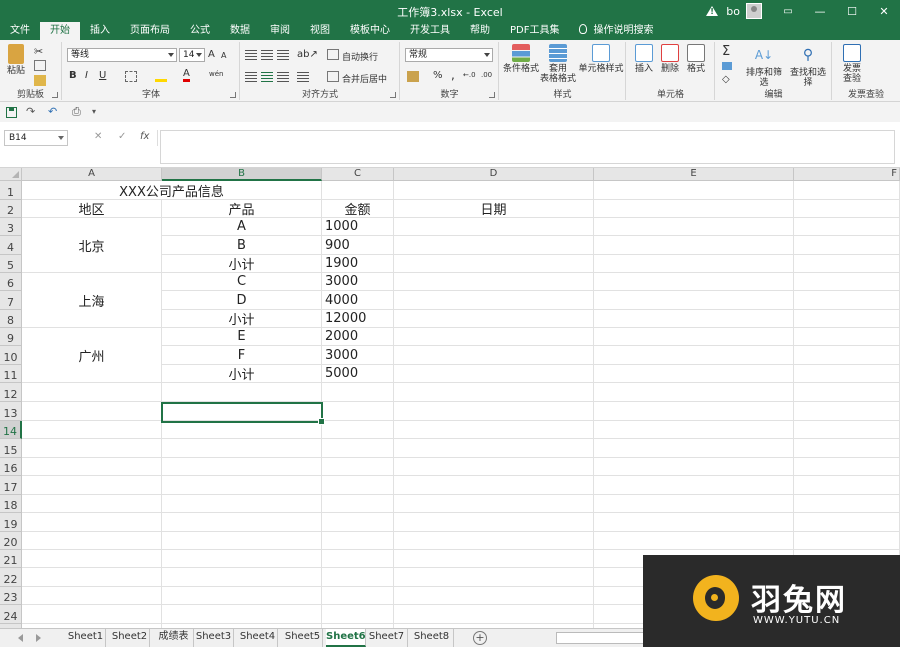 This screenshot has width=900, height=647. What do you see at coordinates (52, 111) in the screenshot?
I see `undo-icon: ↶` at bounding box center [52, 111].